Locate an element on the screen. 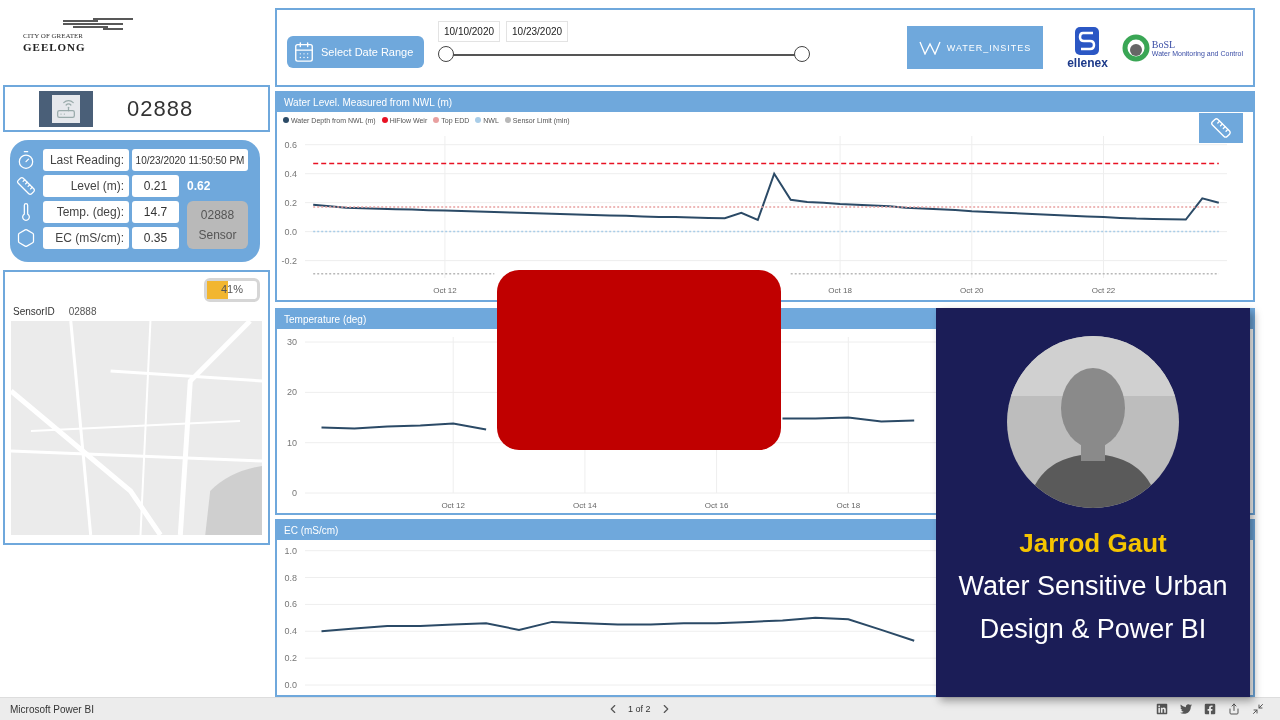  logo-text: ellenex is located at coordinates (1087, 62).